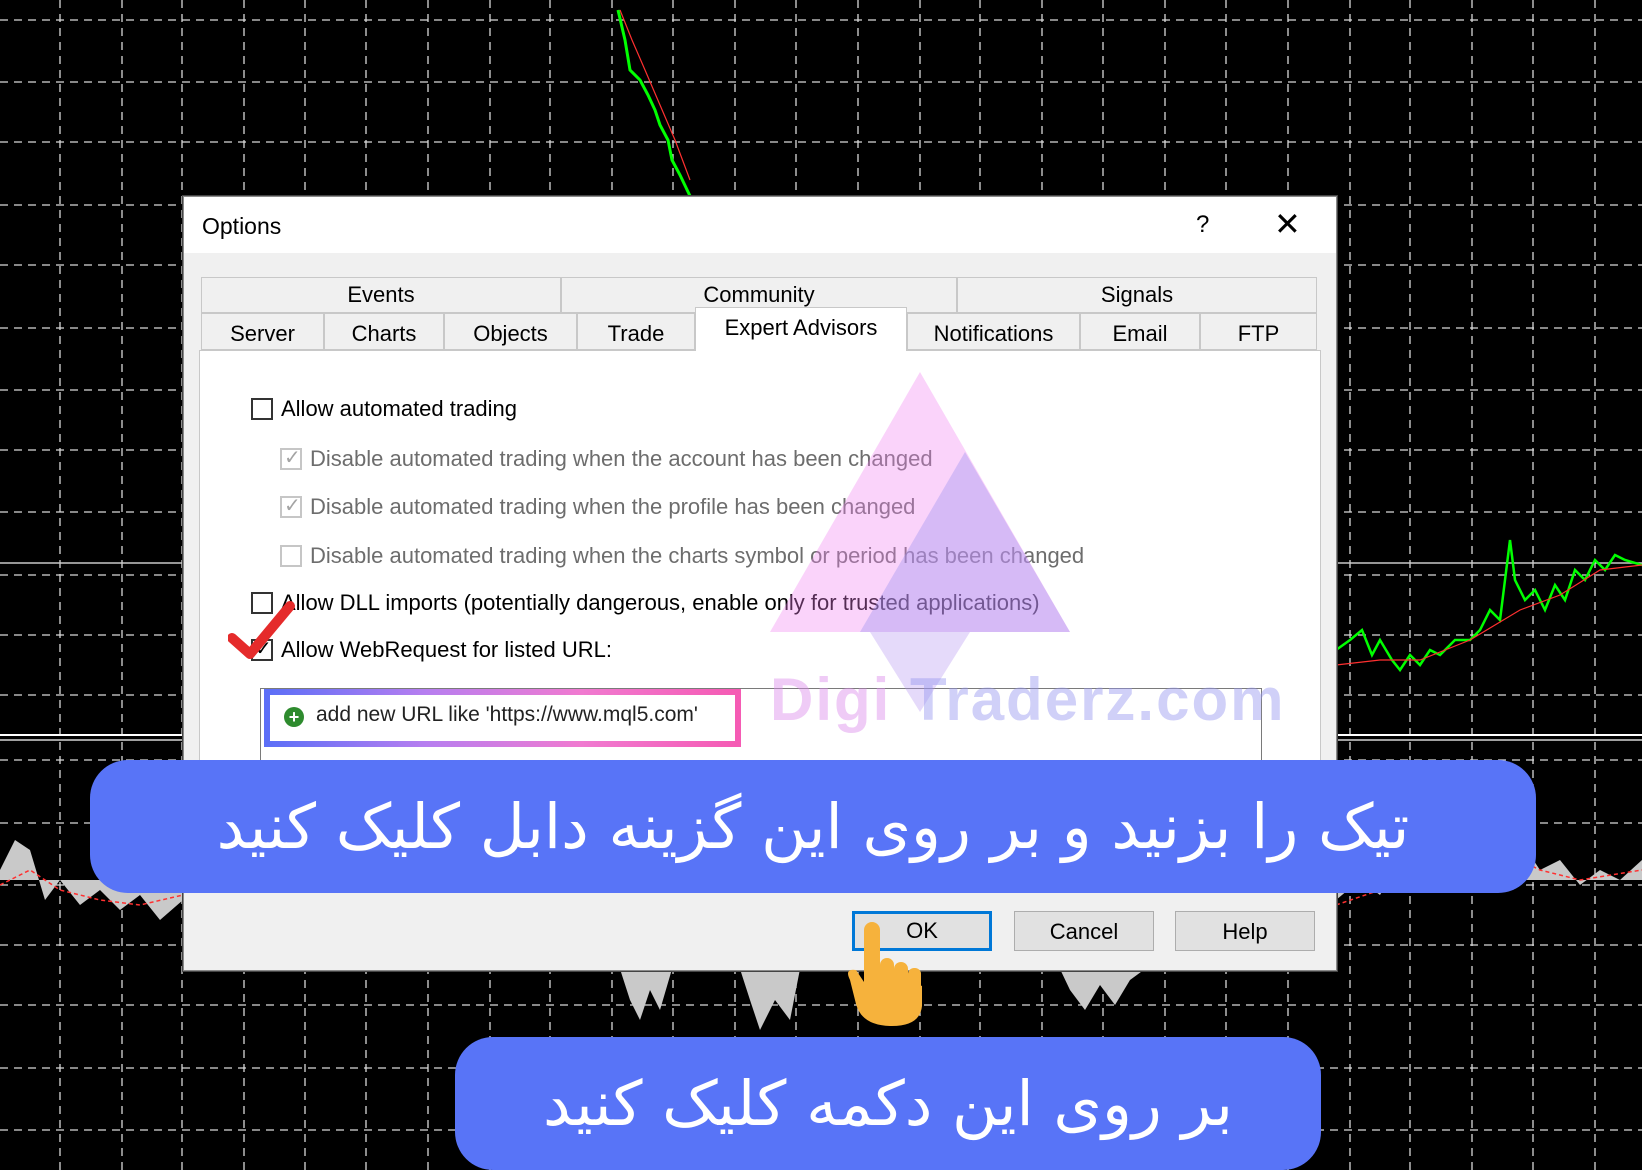  What do you see at coordinates (1028, 699) in the screenshot?
I see `watermark-text: Digi Traderz.com` at bounding box center [1028, 699].